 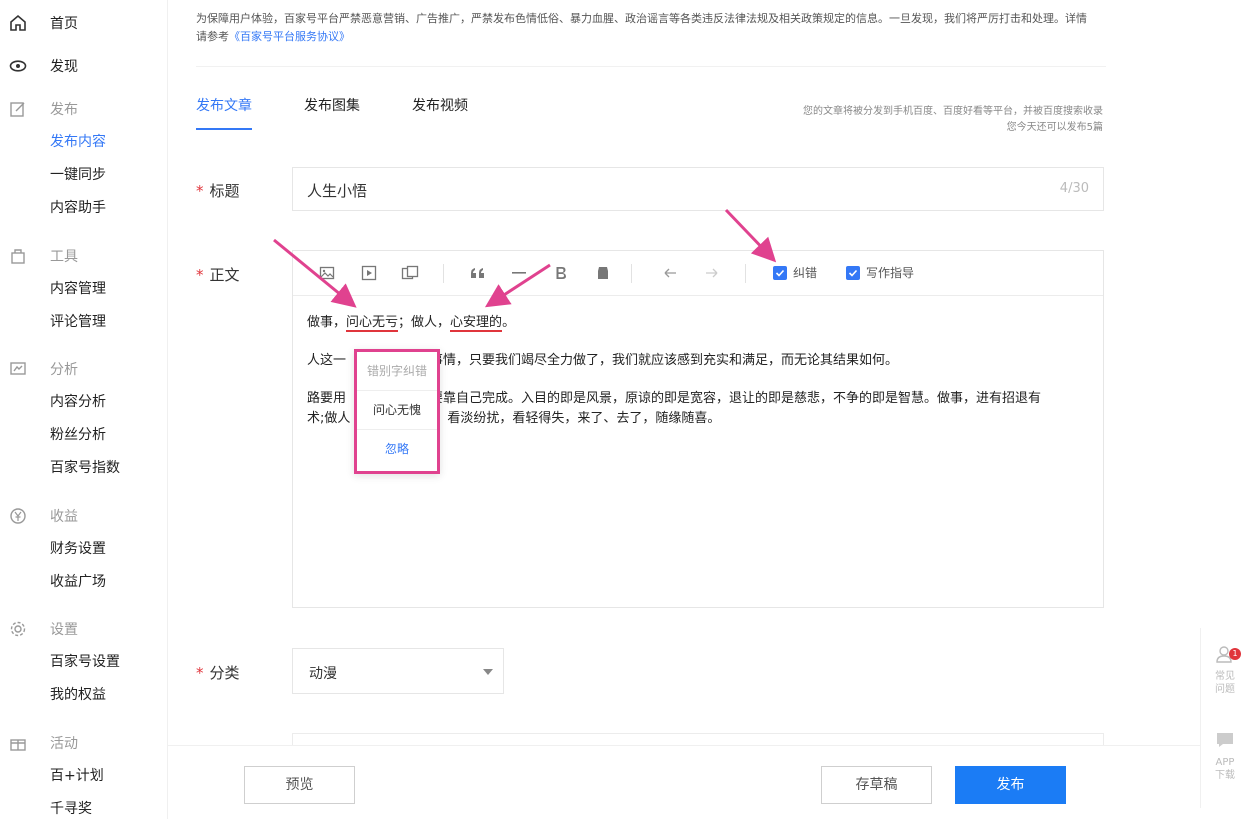 I want to click on quote-icon, so click(x=478, y=273).